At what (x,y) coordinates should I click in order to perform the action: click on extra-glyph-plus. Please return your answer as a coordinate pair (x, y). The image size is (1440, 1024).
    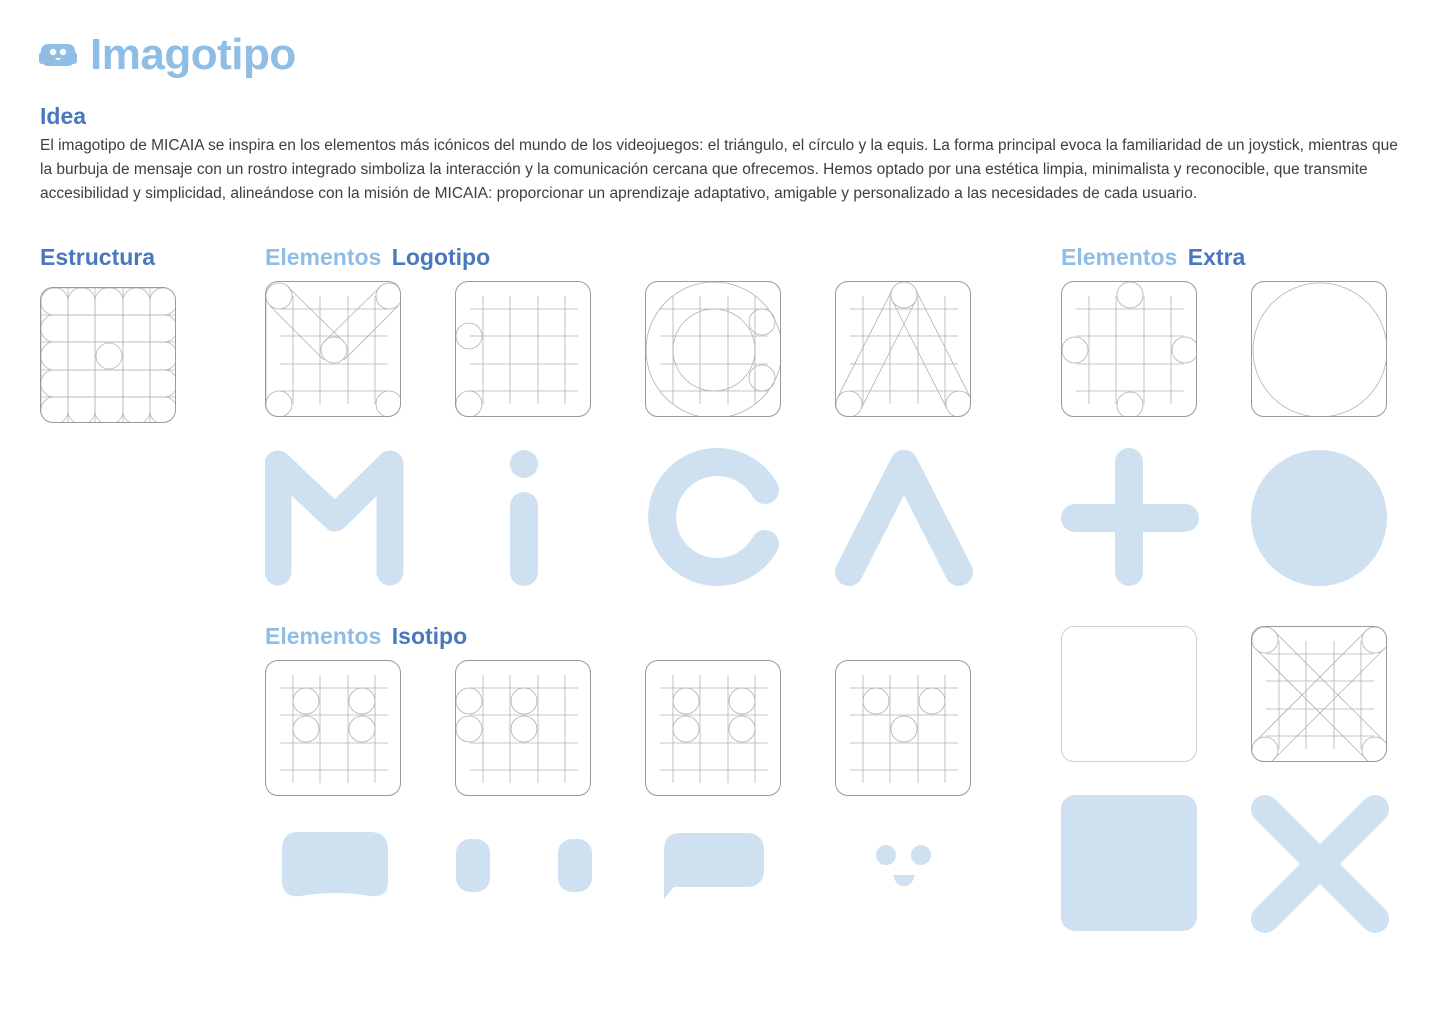
    Looking at the image, I should click on (1131, 518).